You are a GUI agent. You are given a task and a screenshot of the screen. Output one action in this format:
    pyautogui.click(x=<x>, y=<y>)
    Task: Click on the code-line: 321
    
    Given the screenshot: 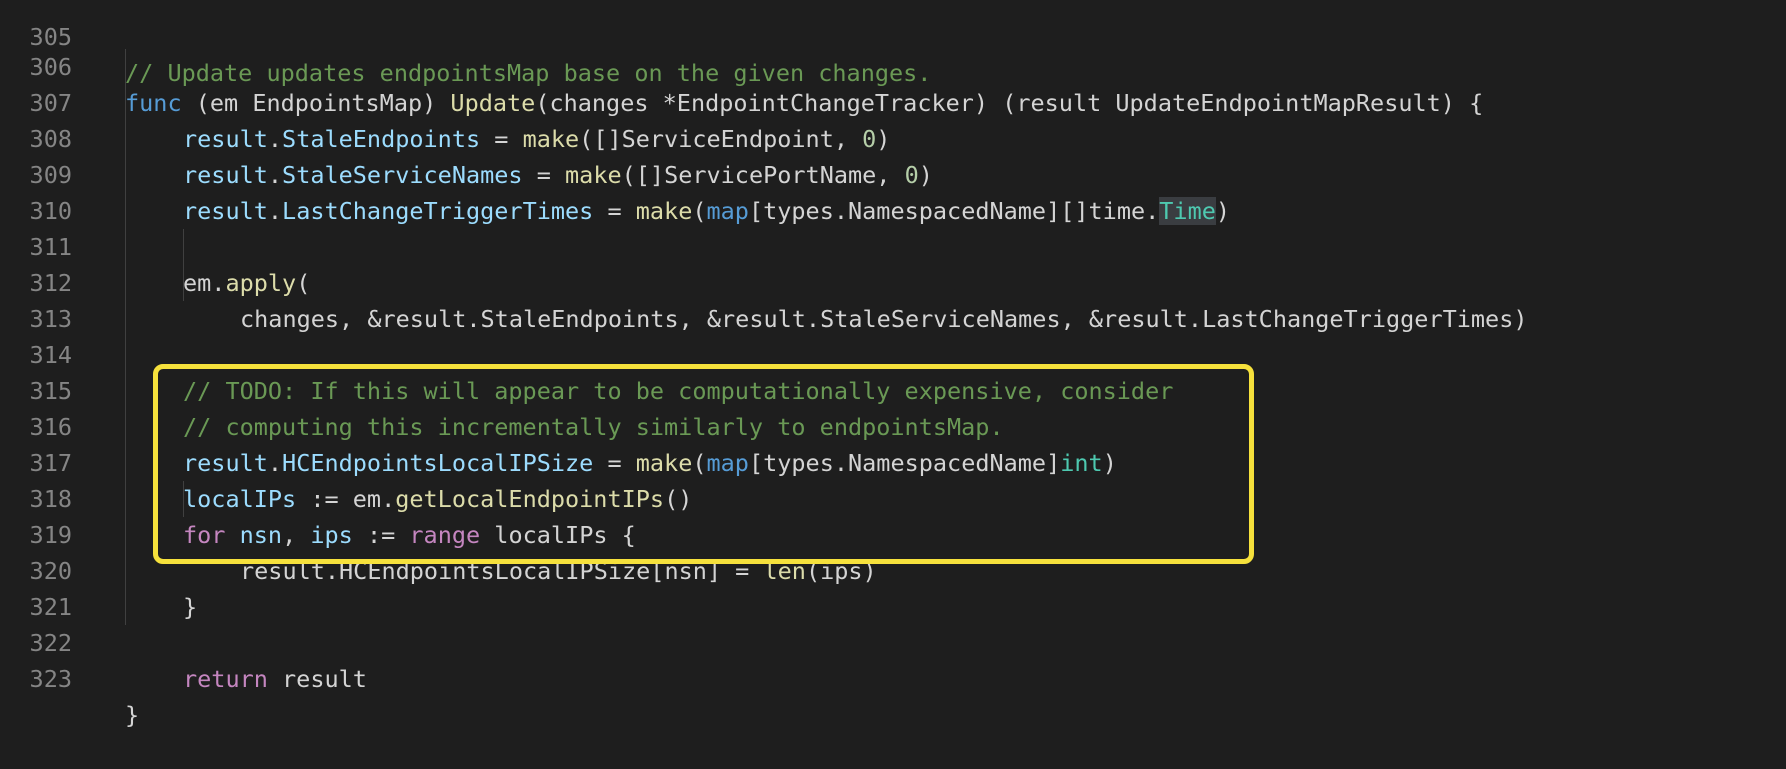 What is the action you would take?
    pyautogui.click(x=36, y=587)
    